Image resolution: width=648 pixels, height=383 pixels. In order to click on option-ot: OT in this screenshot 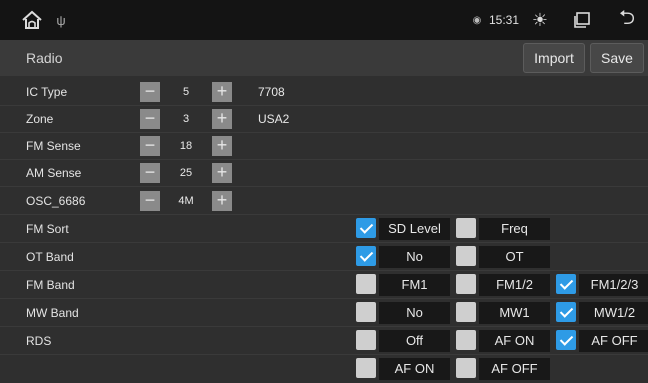, I will do `click(503, 257)`.